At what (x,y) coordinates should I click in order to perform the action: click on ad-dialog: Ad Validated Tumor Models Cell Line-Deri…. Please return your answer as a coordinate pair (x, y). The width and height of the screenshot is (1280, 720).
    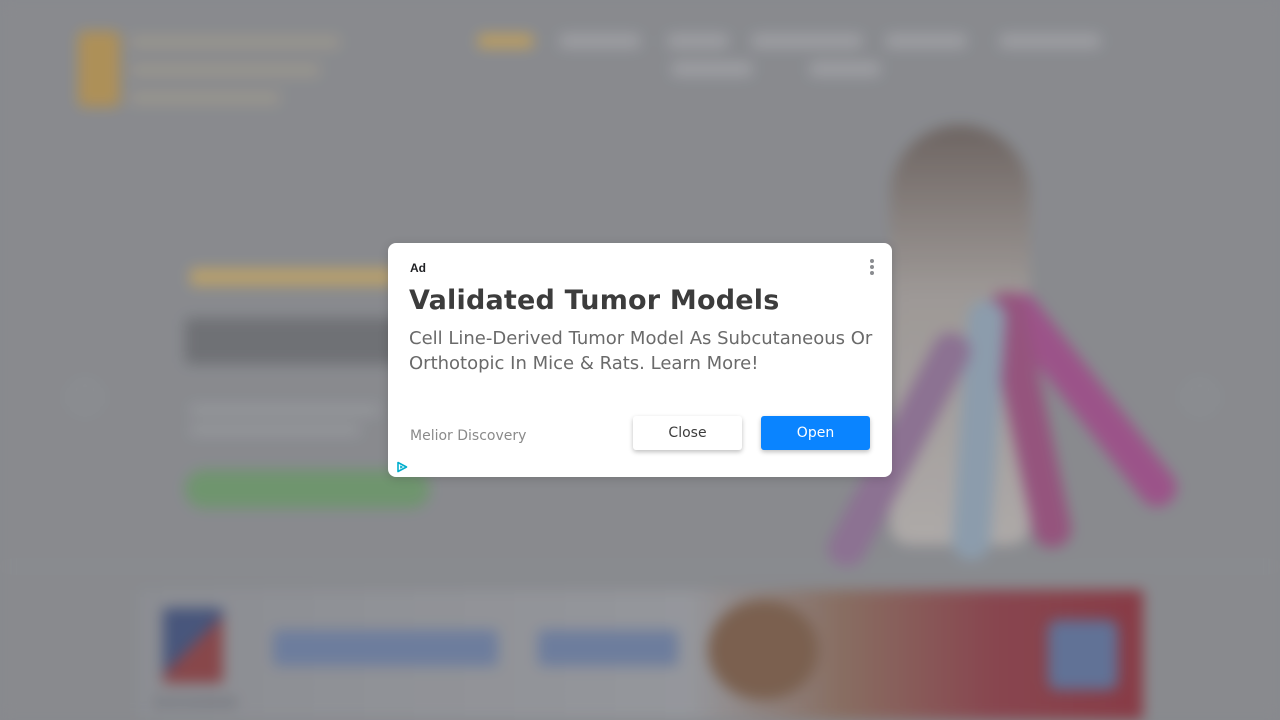
    Looking at the image, I should click on (640, 360).